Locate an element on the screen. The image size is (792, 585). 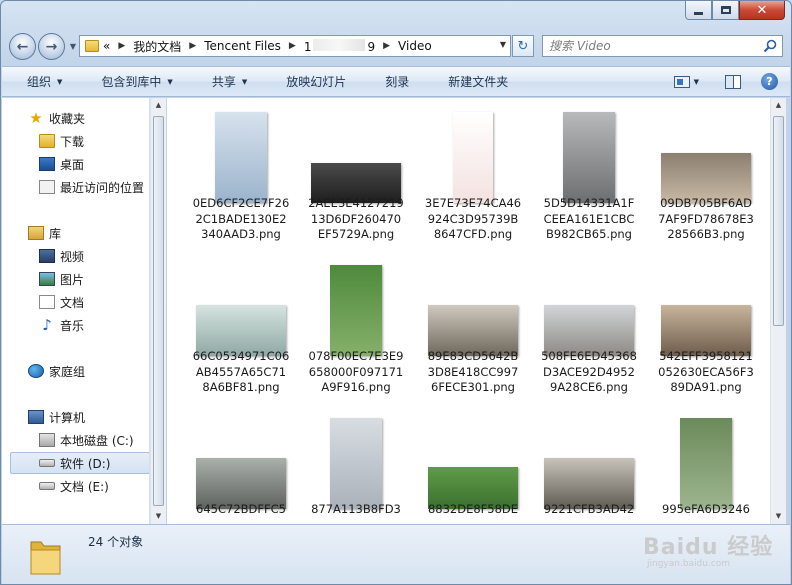
search-icon is located at coordinates (770, 46).